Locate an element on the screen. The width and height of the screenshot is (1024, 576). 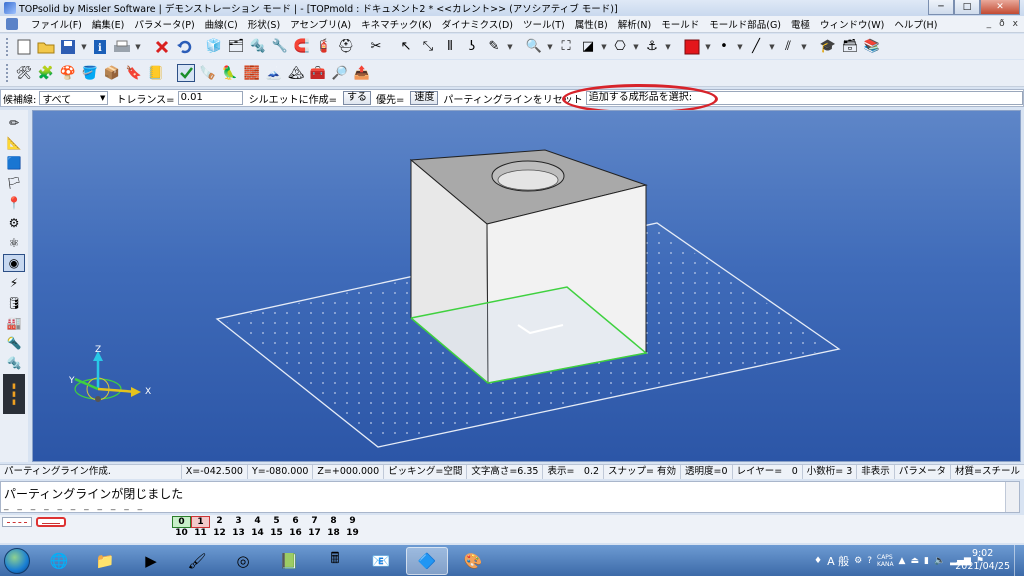
layer-14: 14 is located at coordinates (257, 534).